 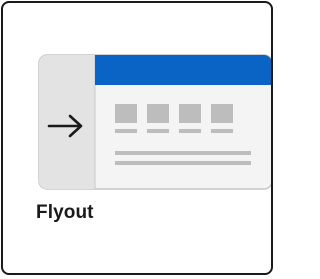 I want to click on card-title: Flyout, so click(x=65, y=212).